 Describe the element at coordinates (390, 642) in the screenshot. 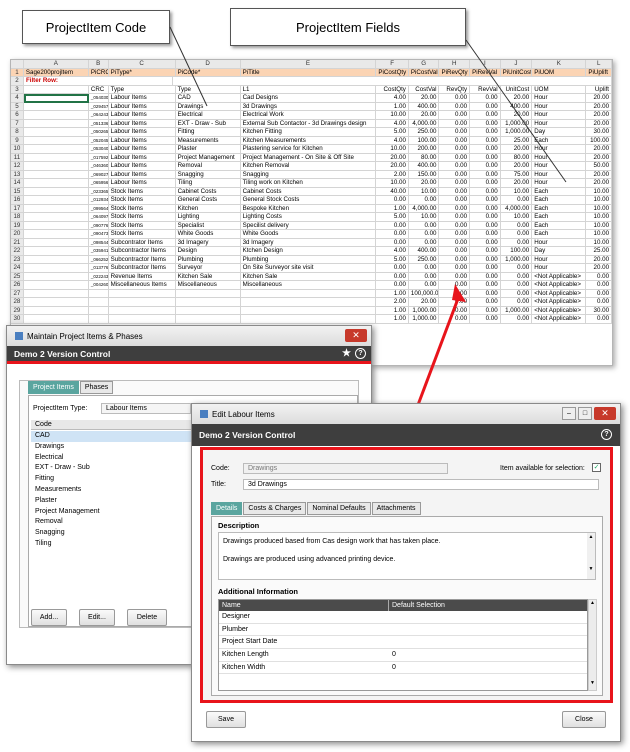

I see `grid-cell-default` at that location.